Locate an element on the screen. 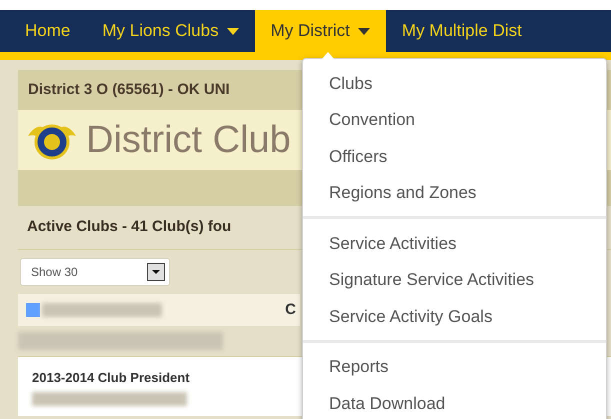 The width and height of the screenshot is (611, 419). menu-item: Service Activities is located at coordinates (454, 243).